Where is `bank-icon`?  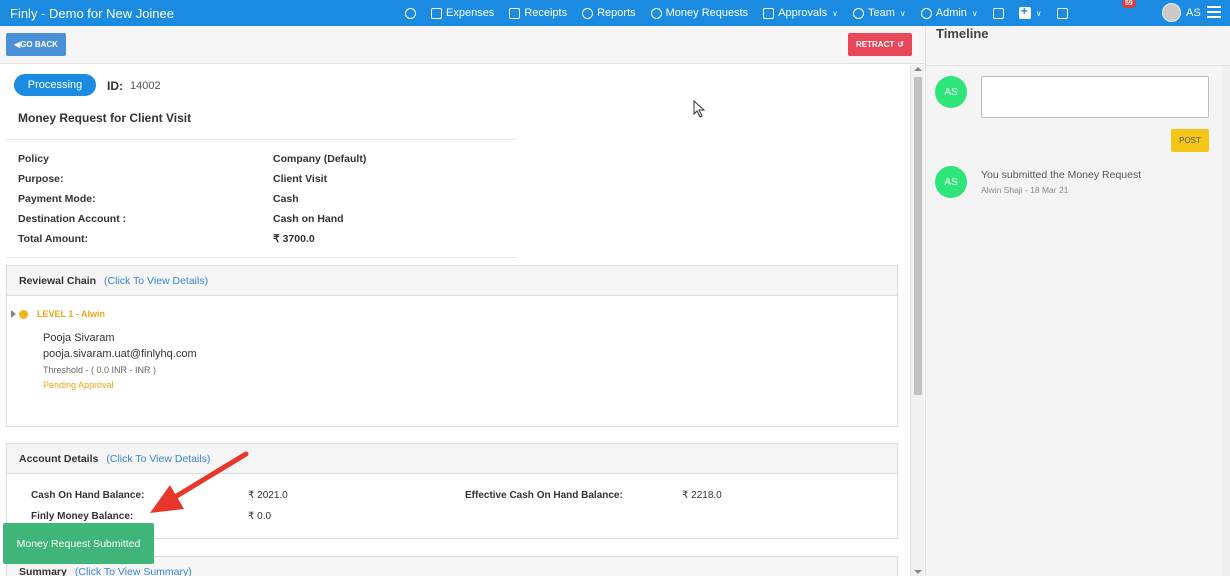
bank-icon is located at coordinates (998, 13).